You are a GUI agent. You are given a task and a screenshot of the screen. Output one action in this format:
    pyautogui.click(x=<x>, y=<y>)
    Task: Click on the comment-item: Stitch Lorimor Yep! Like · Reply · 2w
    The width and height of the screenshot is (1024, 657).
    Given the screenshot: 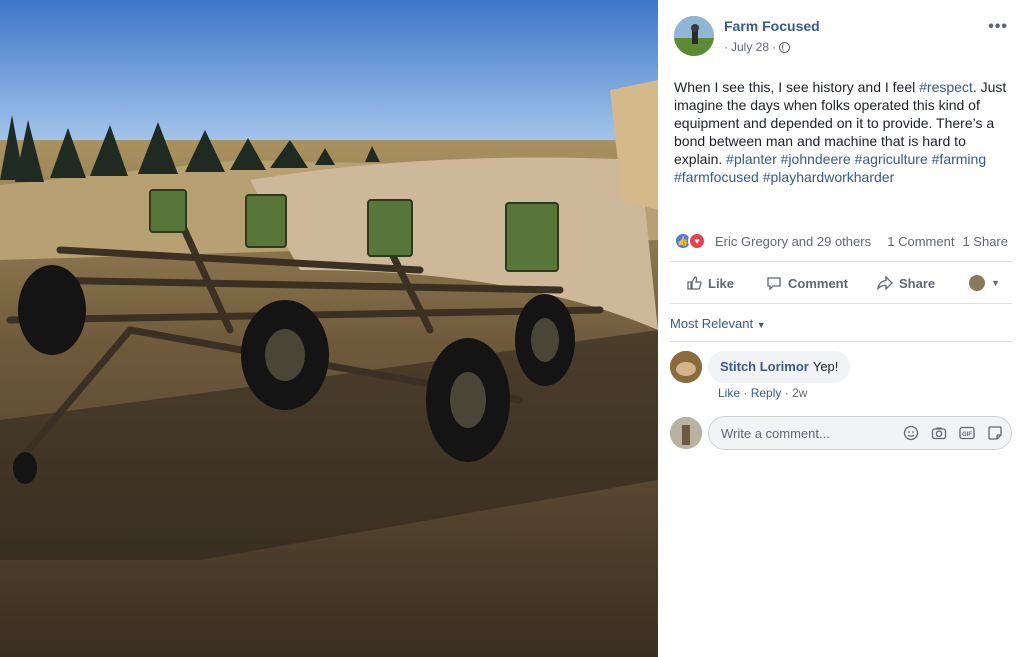 What is the action you would take?
    pyautogui.click(x=841, y=376)
    